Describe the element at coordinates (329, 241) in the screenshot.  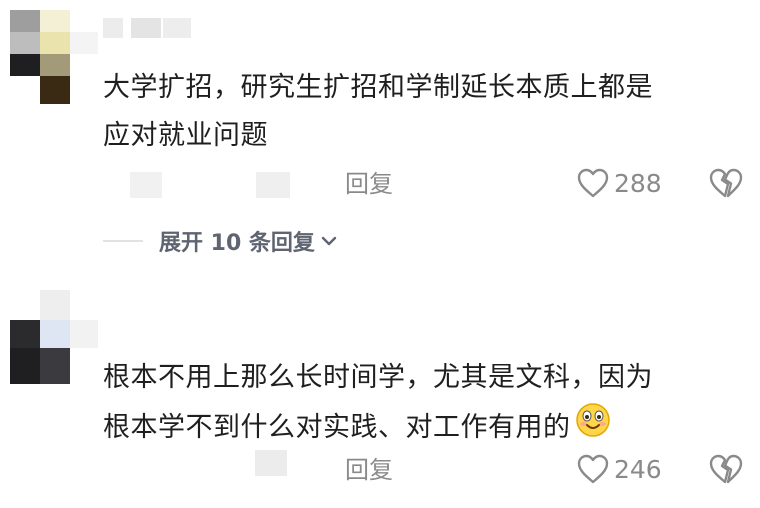
I see `chevron-down-icon` at that location.